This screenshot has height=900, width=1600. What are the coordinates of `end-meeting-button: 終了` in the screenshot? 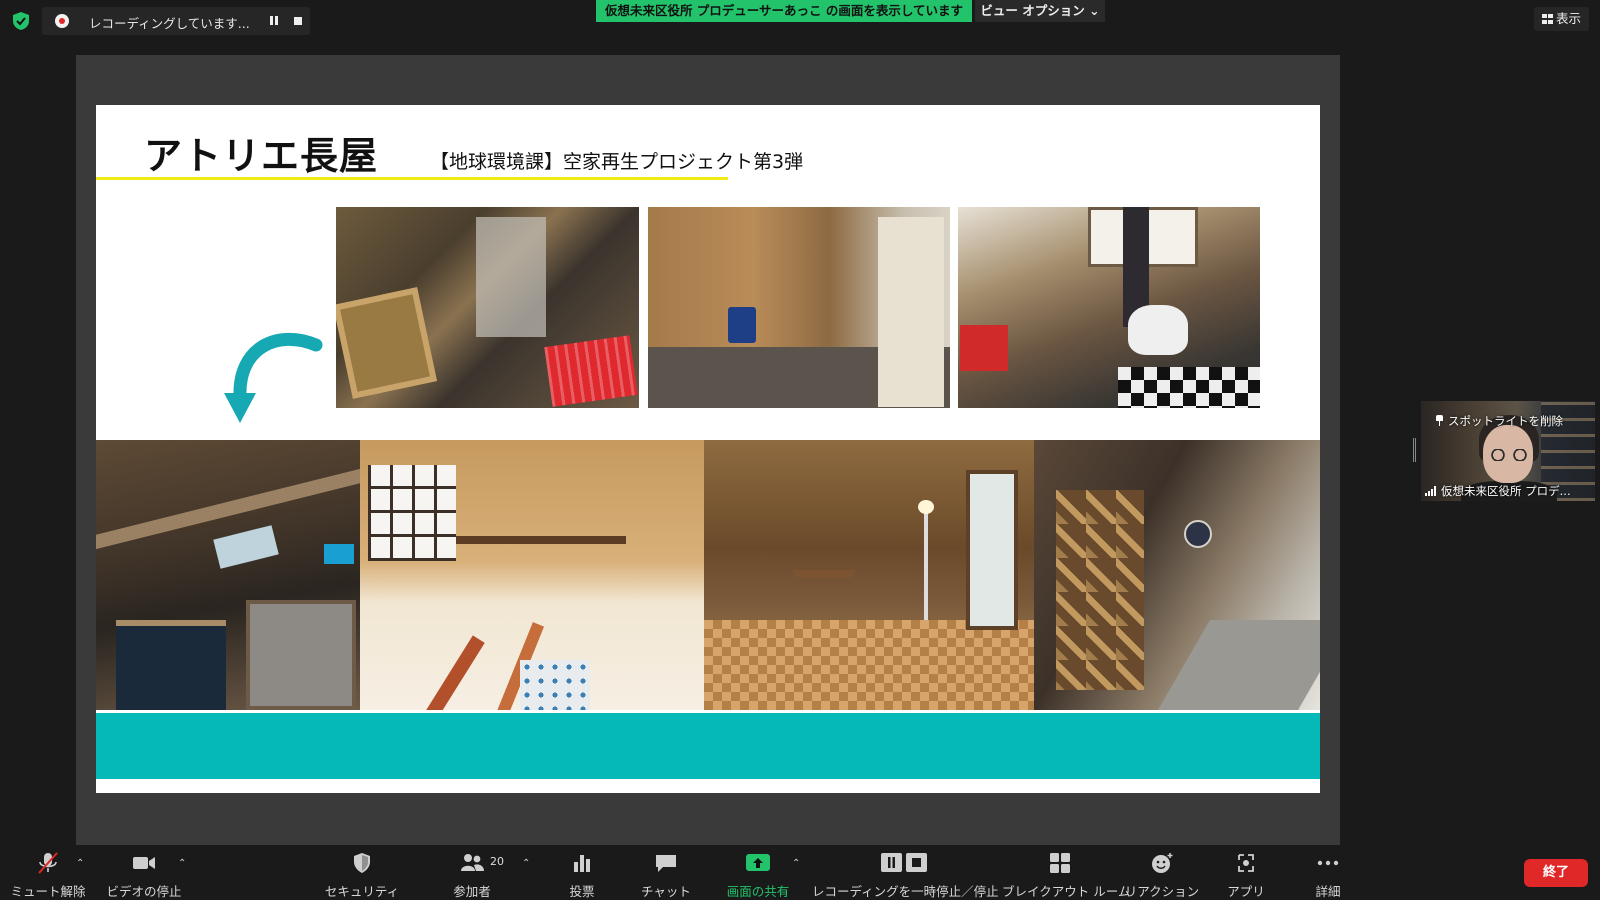 It's located at (1556, 873).